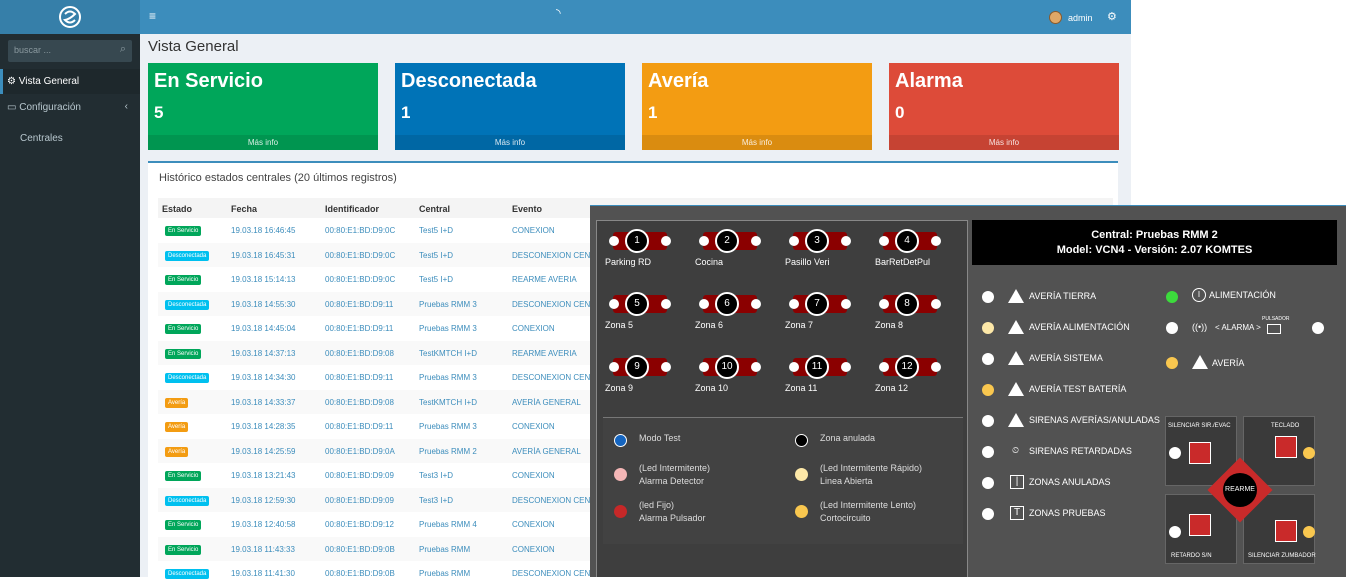 This screenshot has width=1346, height=586. Describe the element at coordinates (1016, 358) in the screenshot. I see `system-fault-icon` at that location.